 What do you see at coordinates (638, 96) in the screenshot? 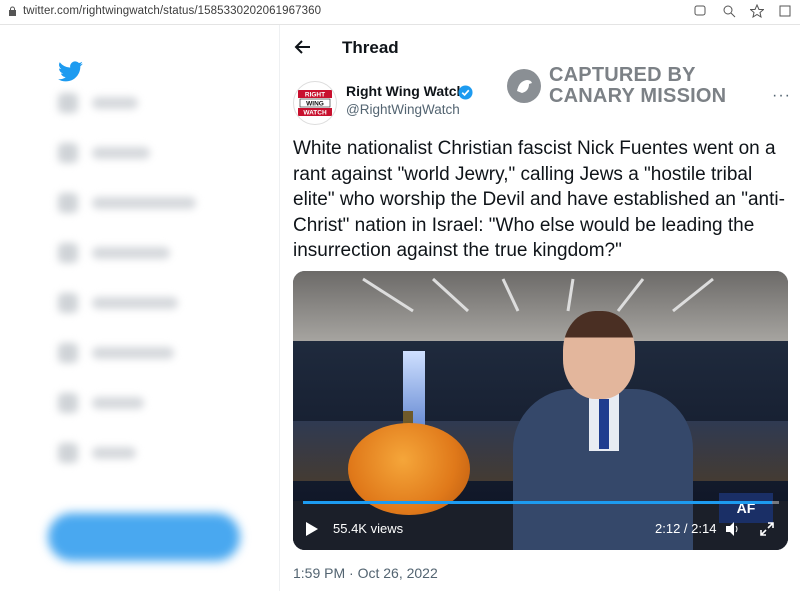
I see `watermark-line2: CANARY MISSION` at bounding box center [638, 96].